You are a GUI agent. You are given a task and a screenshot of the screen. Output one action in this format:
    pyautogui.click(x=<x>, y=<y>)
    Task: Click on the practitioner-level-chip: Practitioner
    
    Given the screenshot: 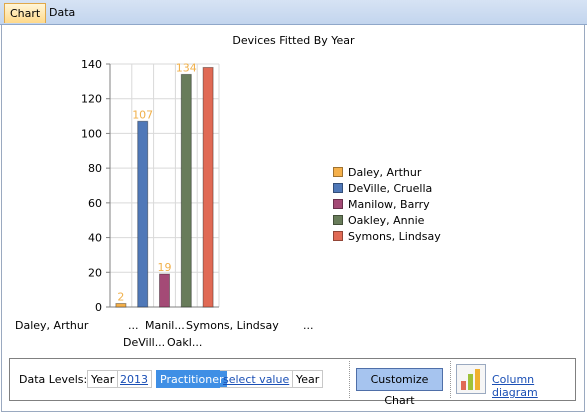 What is the action you would take?
    pyautogui.click(x=192, y=379)
    